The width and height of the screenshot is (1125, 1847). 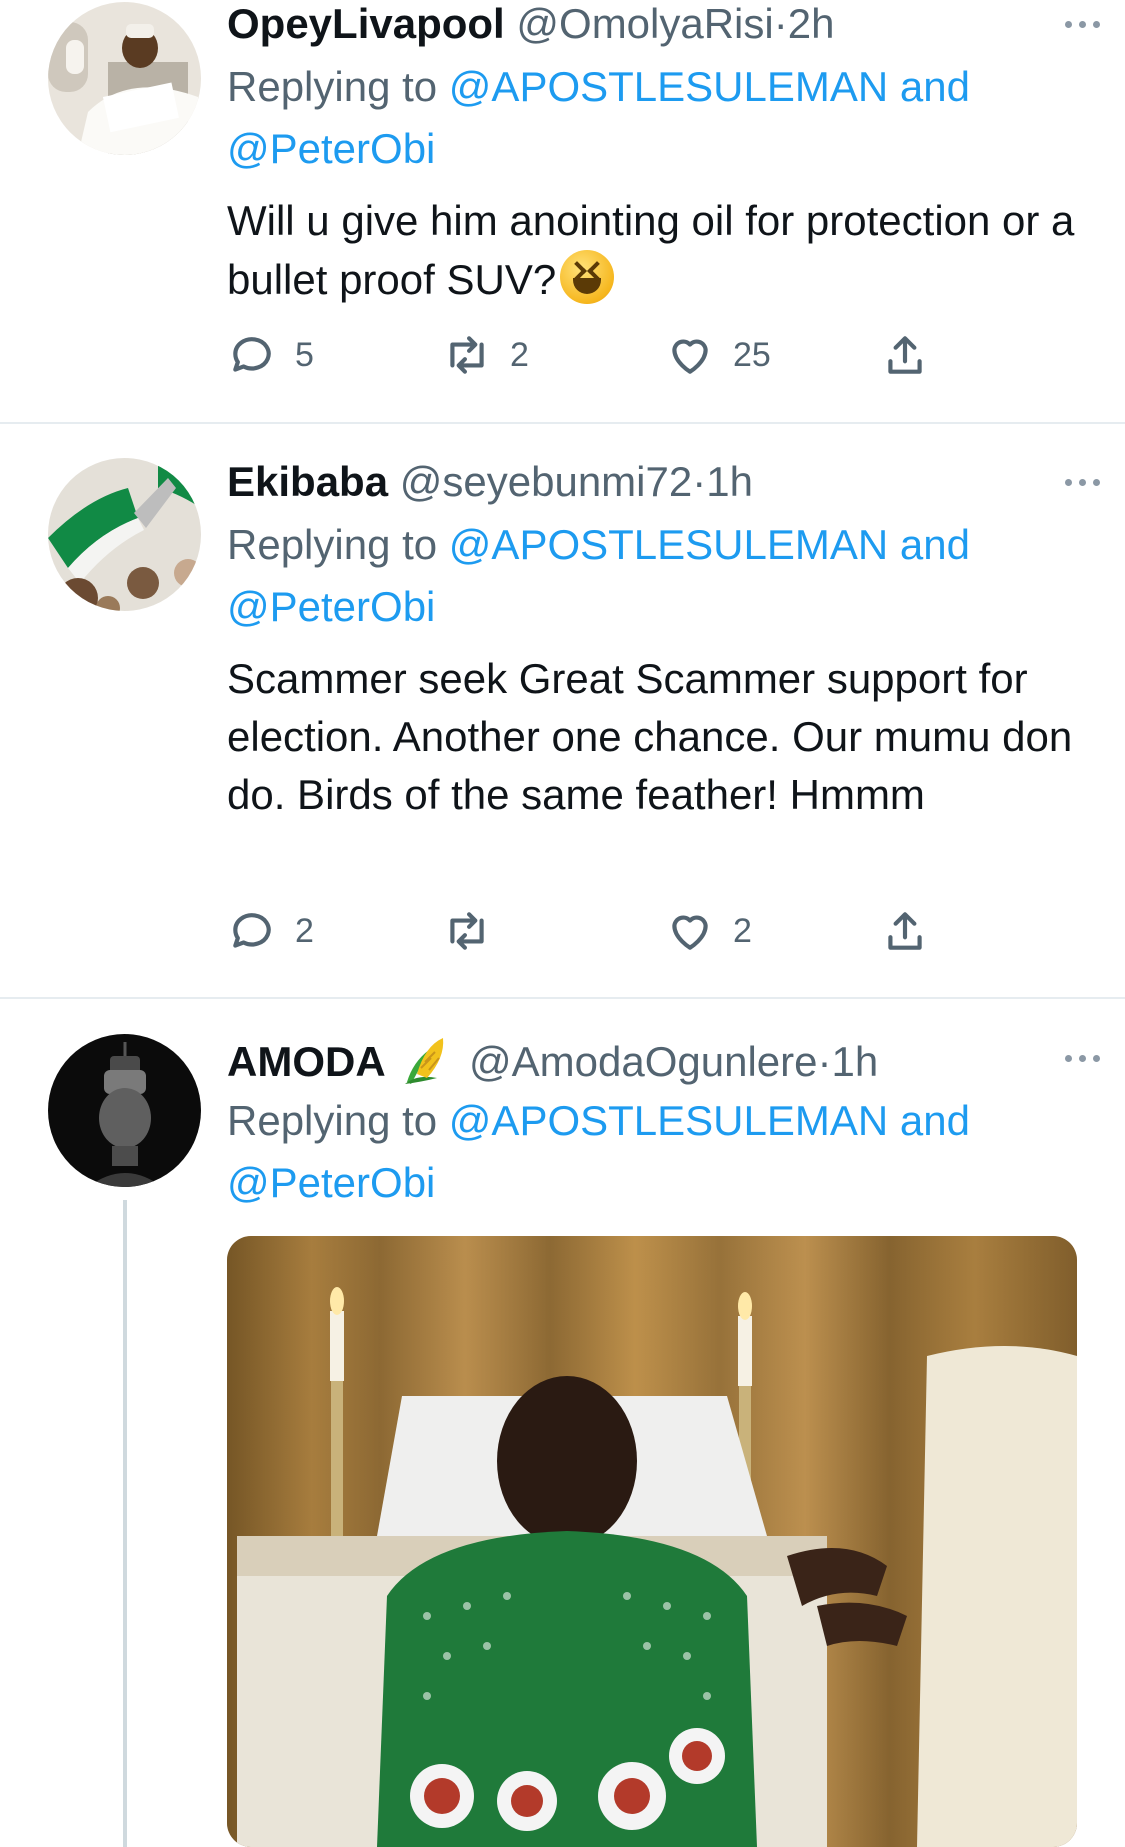 I want to click on laughing-face-icon, so click(x=587, y=277).